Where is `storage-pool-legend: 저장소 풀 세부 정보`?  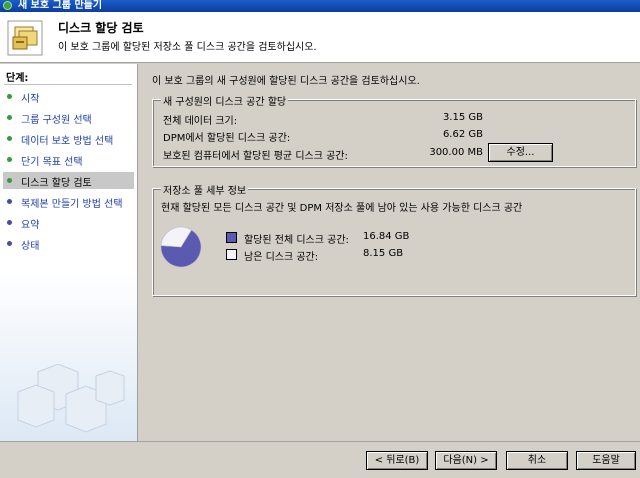
storage-pool-legend: 저장소 풀 세부 정보 is located at coordinates (205, 189).